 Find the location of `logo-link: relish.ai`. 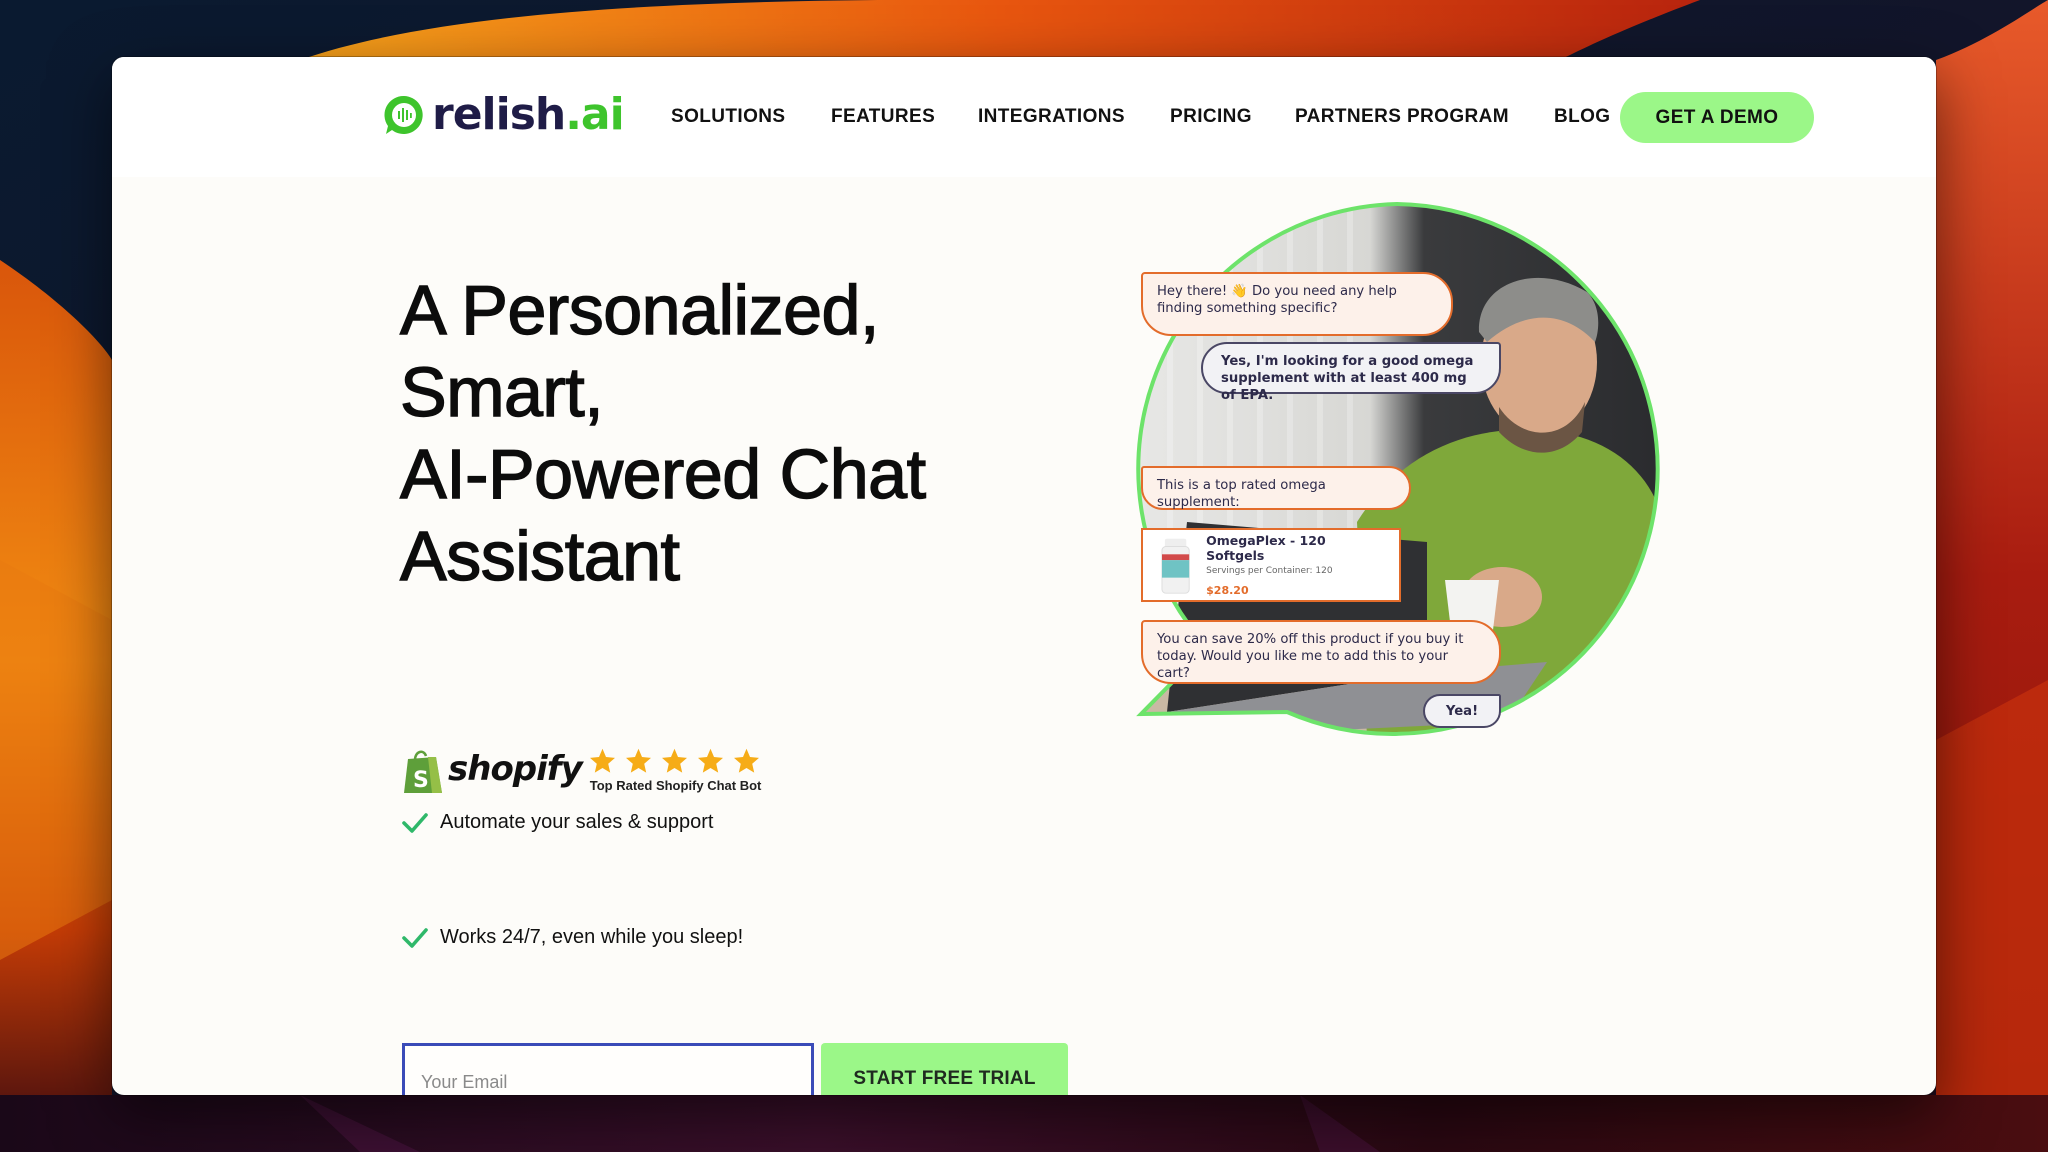

logo-link: relish.ai is located at coordinates (503, 115).